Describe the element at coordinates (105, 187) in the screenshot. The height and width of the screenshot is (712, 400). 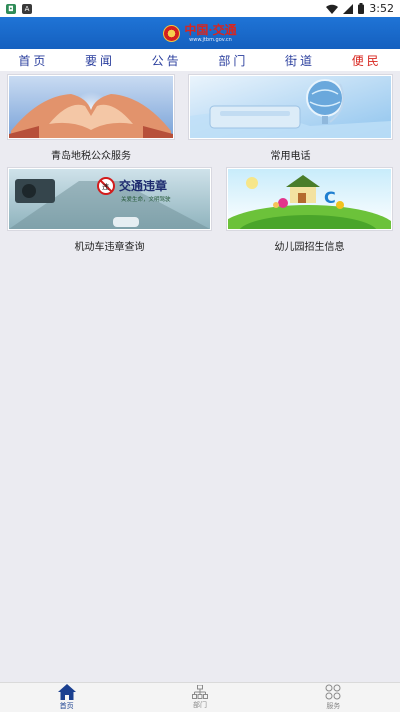
I see `svg-text: 违` at that location.